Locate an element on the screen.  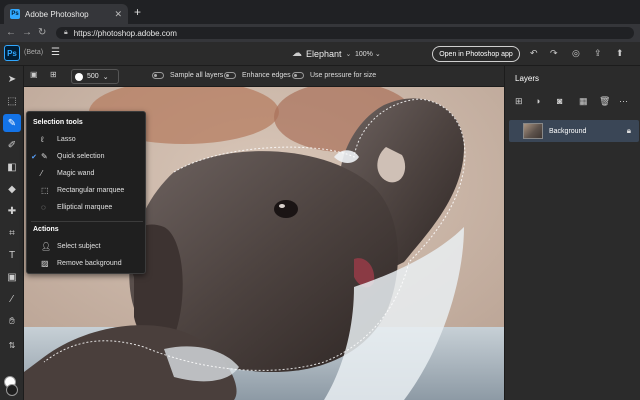
sample-all-layers-toggle is located at coordinates (158, 75).